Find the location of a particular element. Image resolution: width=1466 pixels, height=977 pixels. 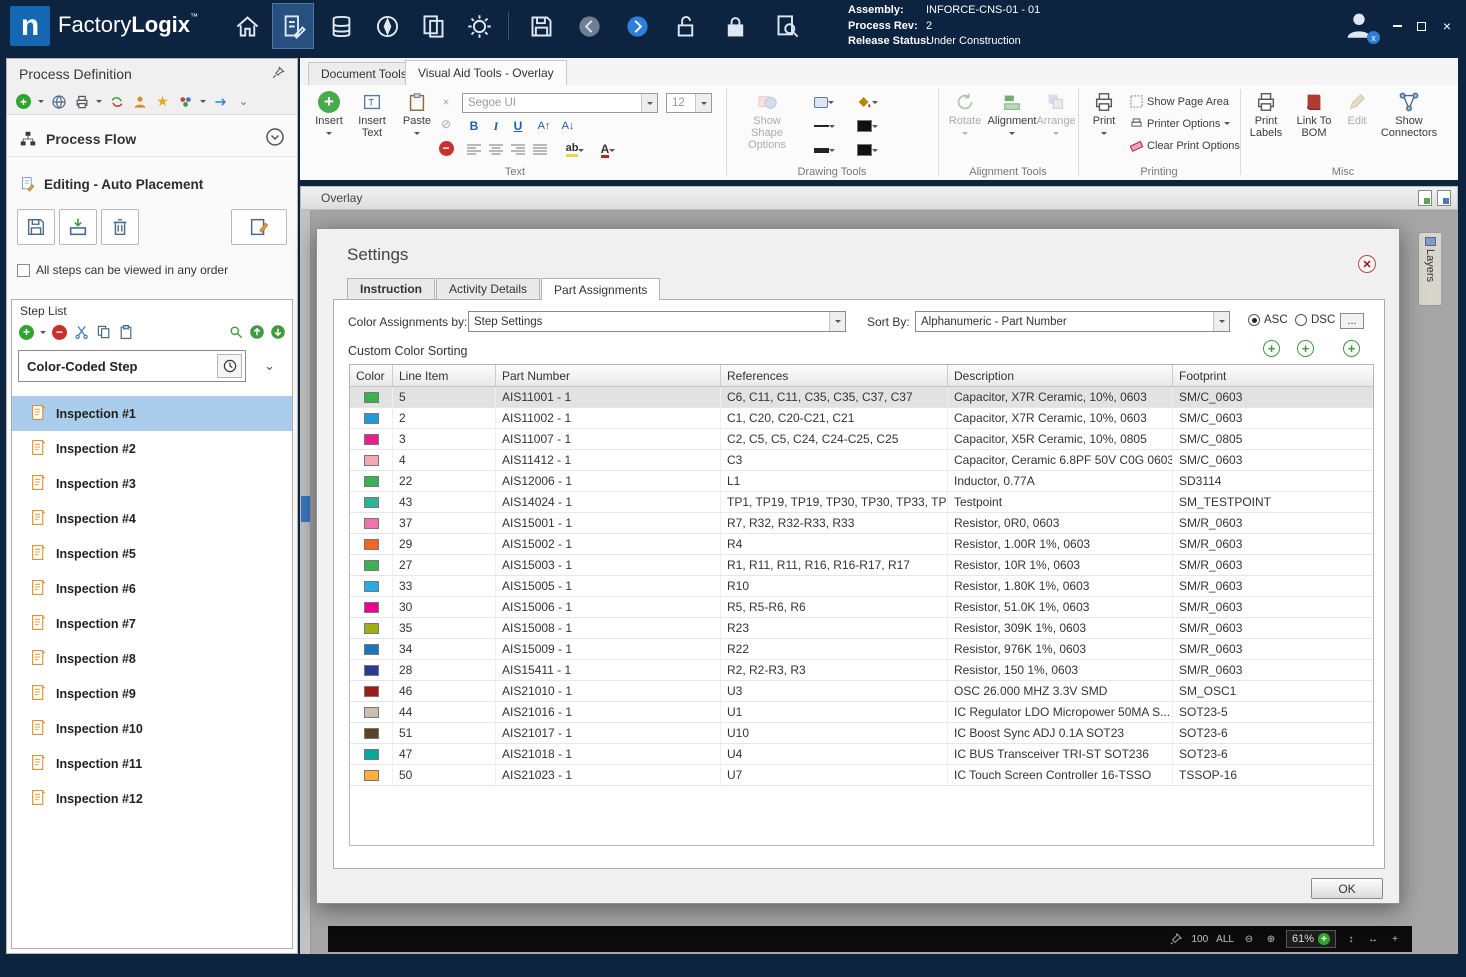

import-doc-button is located at coordinates (78, 227).